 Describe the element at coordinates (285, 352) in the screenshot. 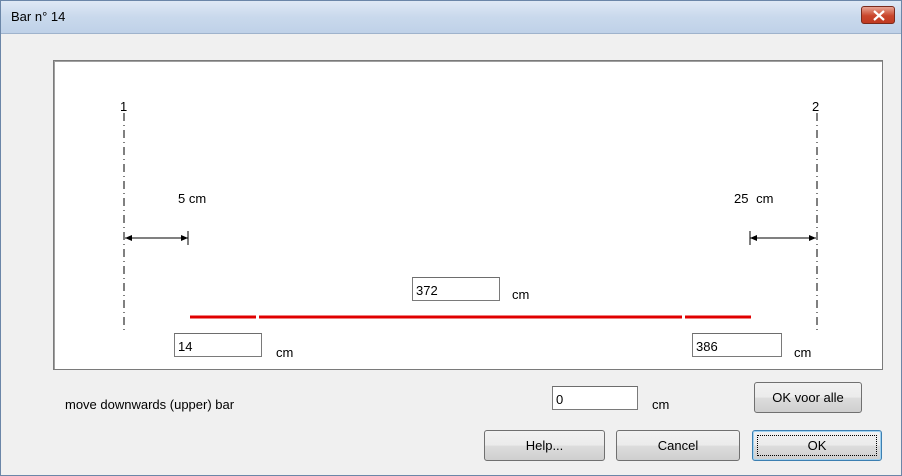

I see `start-position-unit: cm` at that location.